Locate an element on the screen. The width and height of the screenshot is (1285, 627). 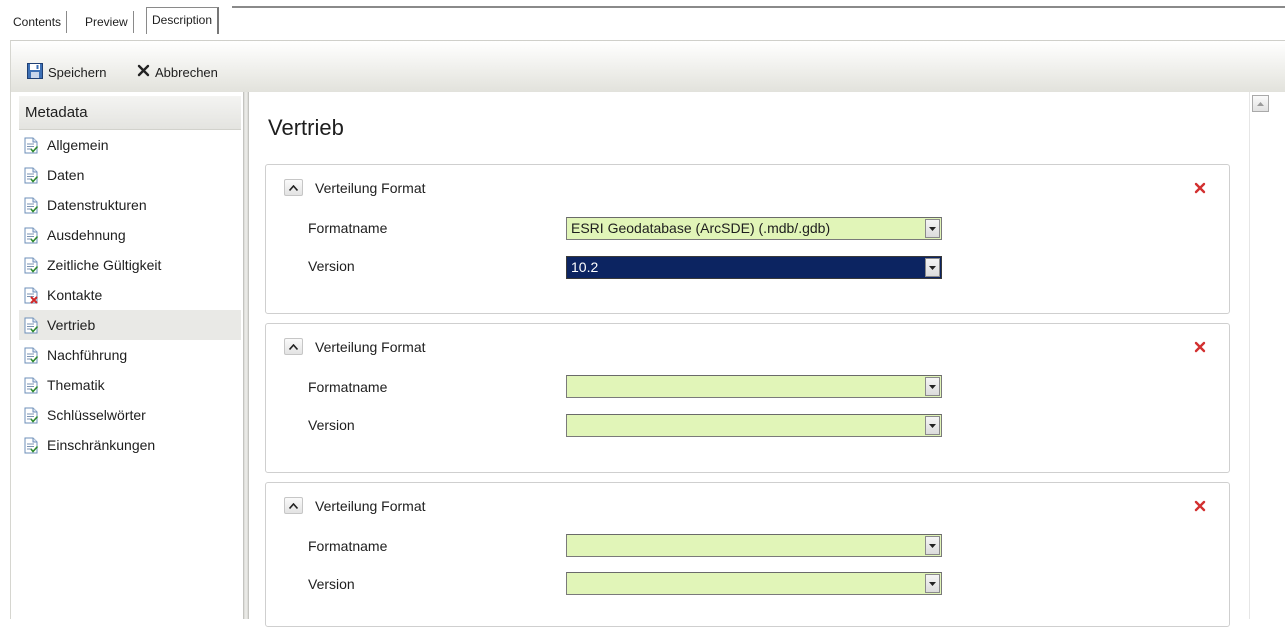
save-button: Speichern is located at coordinates (67, 72).